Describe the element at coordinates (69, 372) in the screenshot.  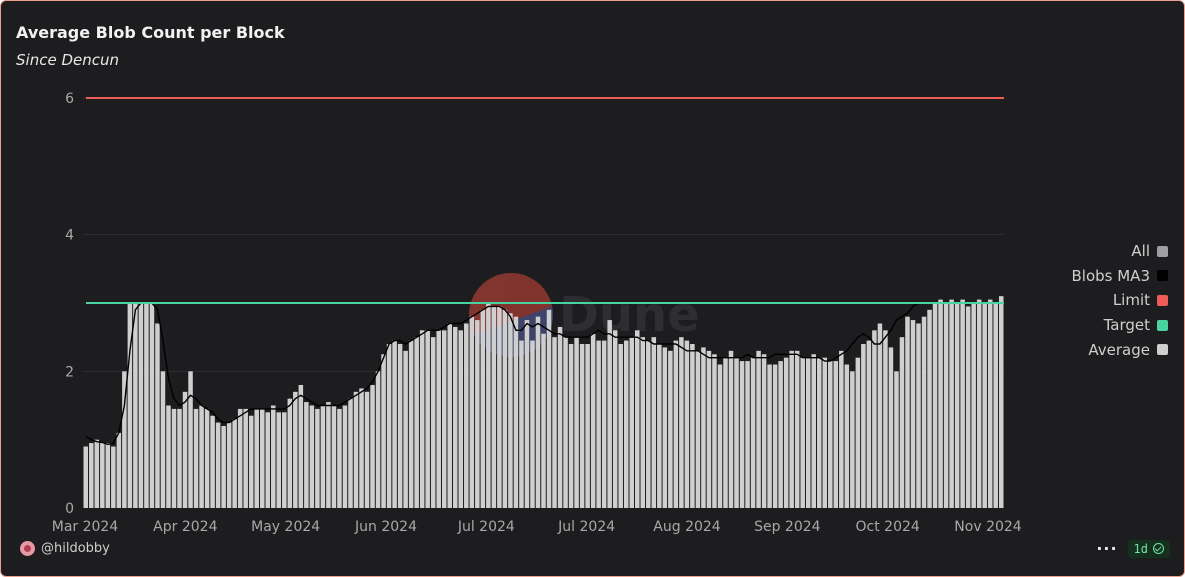
I see `y-tick-label: 2` at that location.